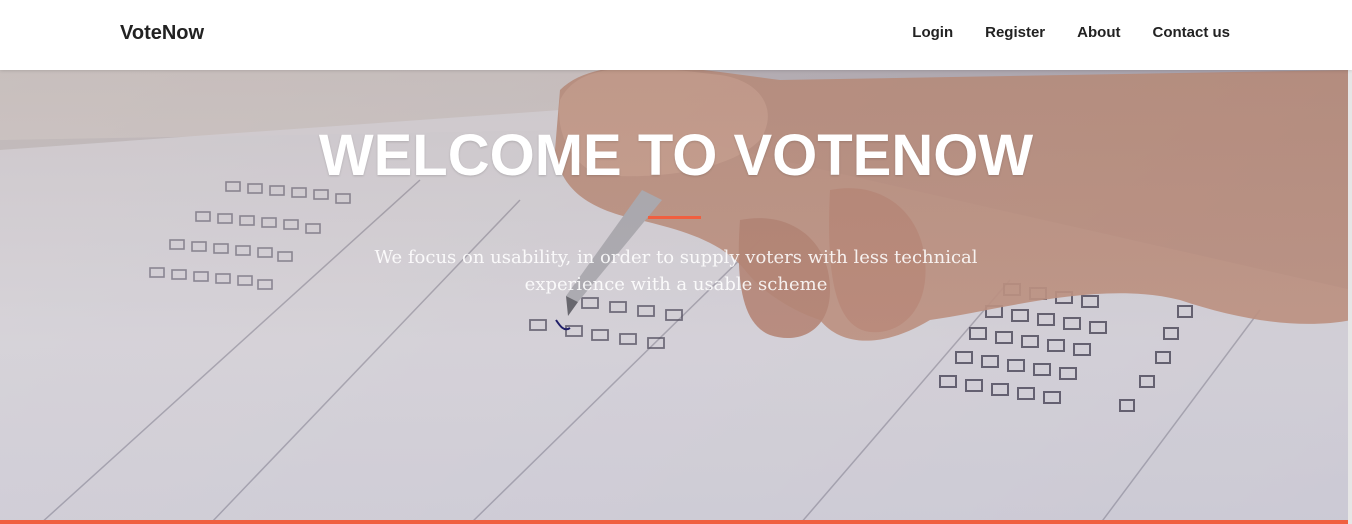 The height and width of the screenshot is (524, 1352). What do you see at coordinates (1350, 297) in the screenshot?
I see `page-scrollbar` at bounding box center [1350, 297].